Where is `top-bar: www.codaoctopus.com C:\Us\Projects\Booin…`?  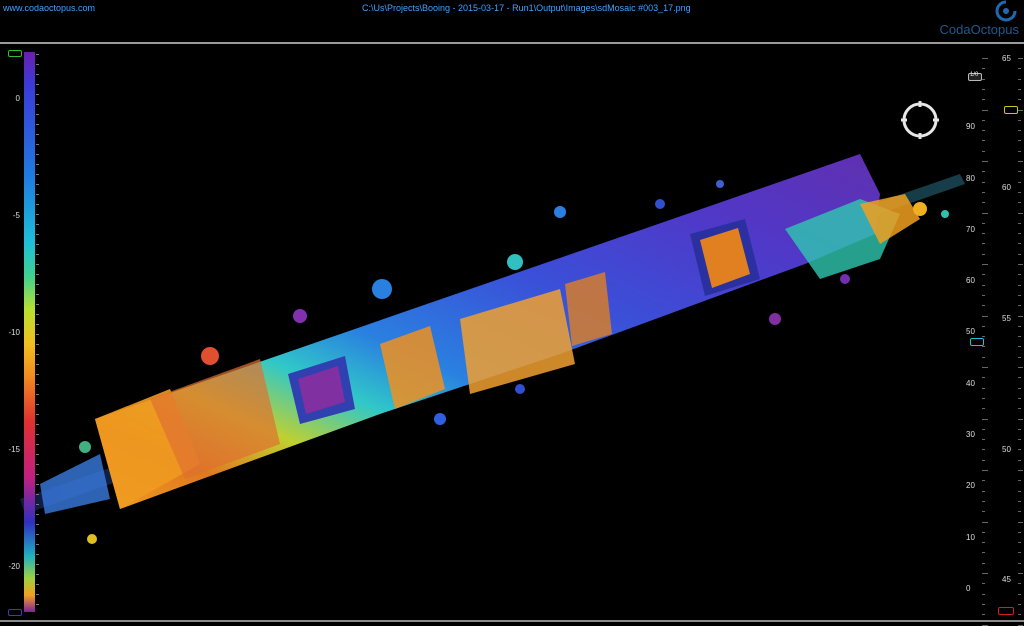 top-bar: www.codaoctopus.com C:\Us\Projects\Booin… is located at coordinates (512, 21).